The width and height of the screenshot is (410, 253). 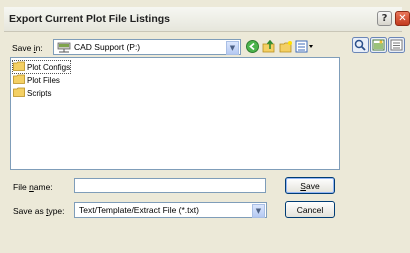 I want to click on cancel-button: Cancel, so click(x=310, y=209).